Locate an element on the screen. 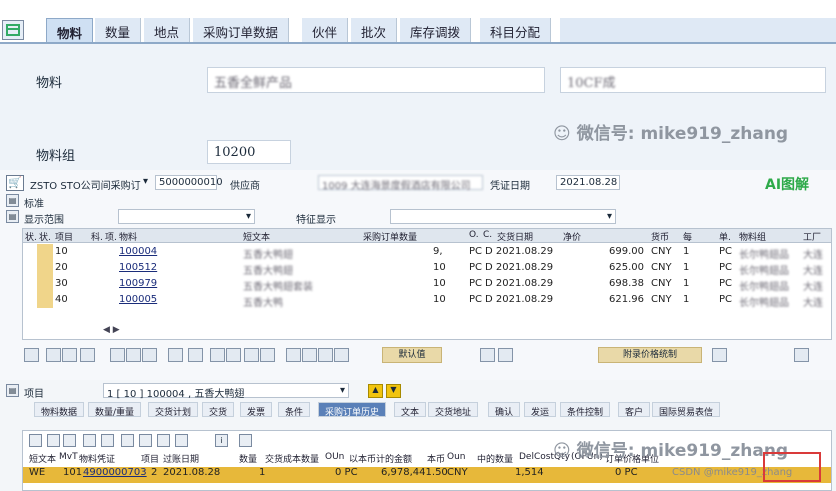 The height and width of the screenshot is (491, 836). subtab-qty-weight: 数量/重量 is located at coordinates (115, 410).